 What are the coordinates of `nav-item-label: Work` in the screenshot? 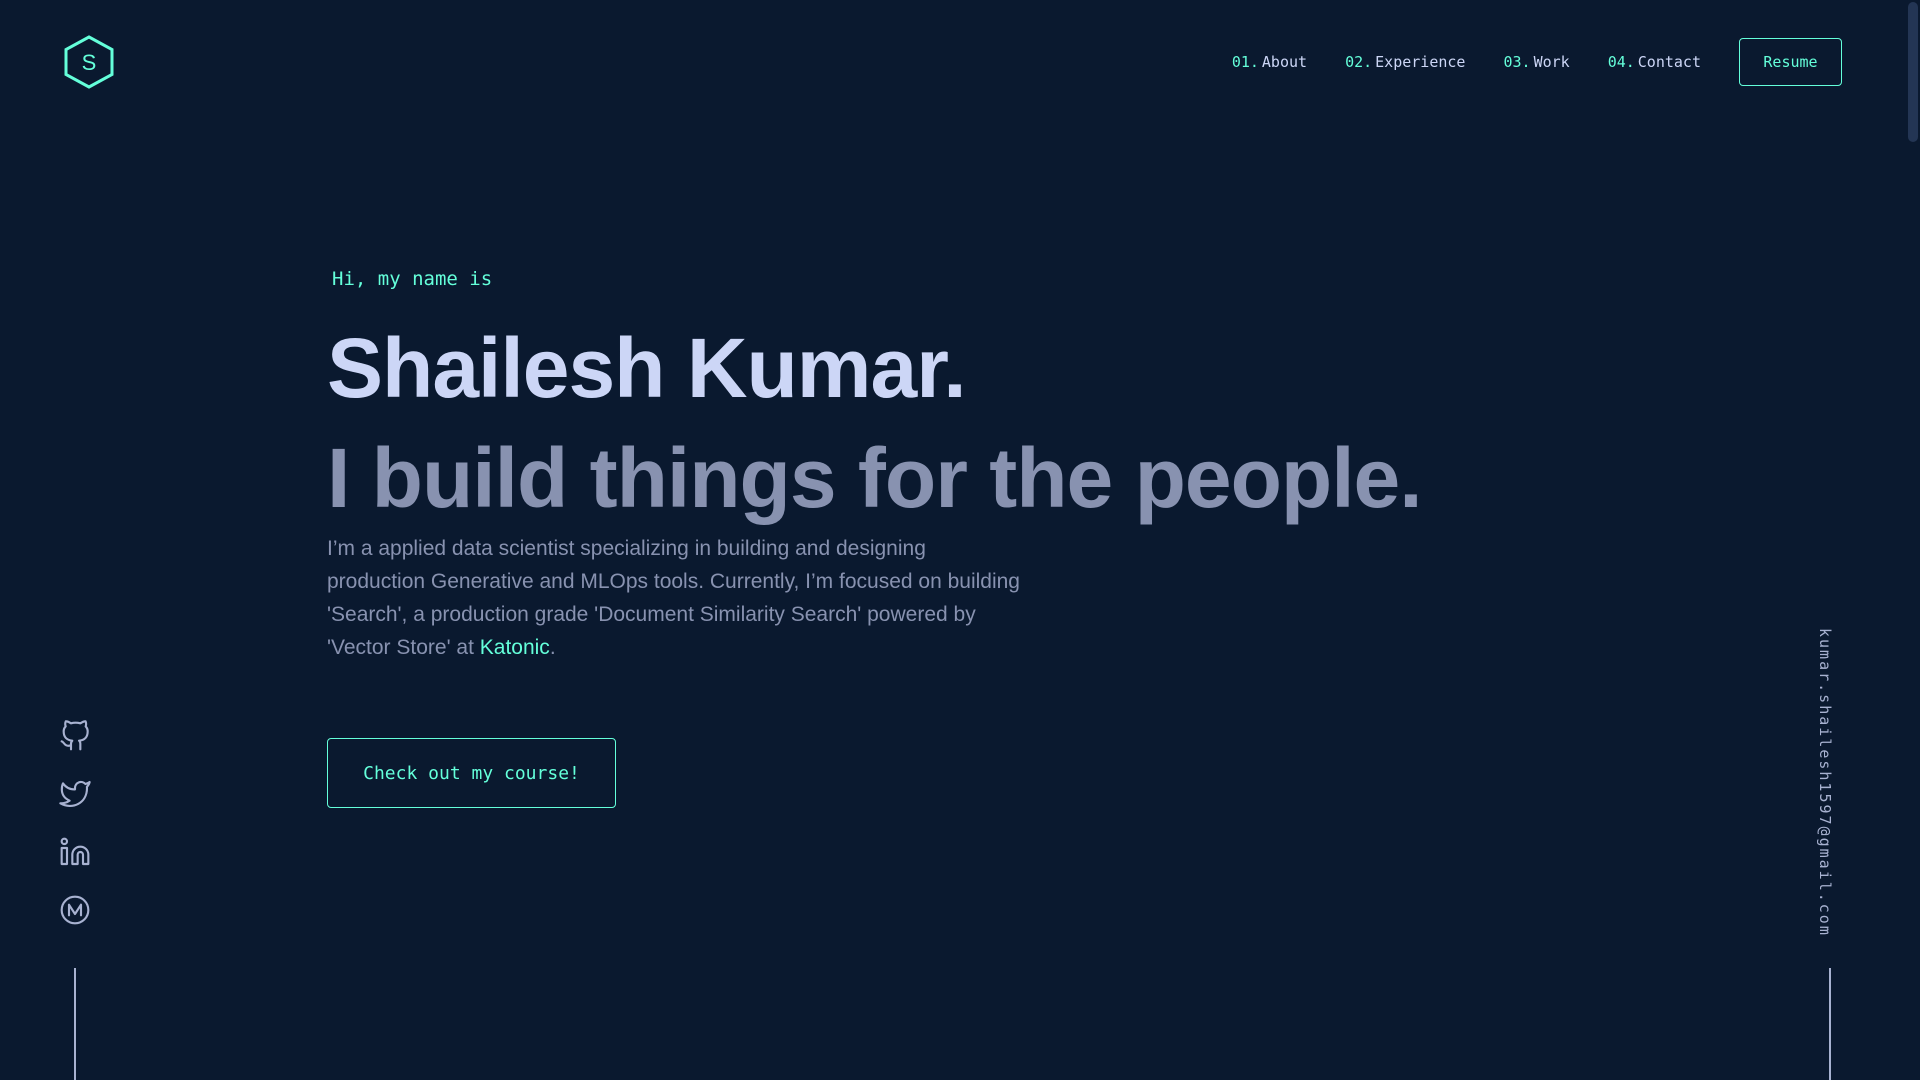 It's located at (1551, 62).